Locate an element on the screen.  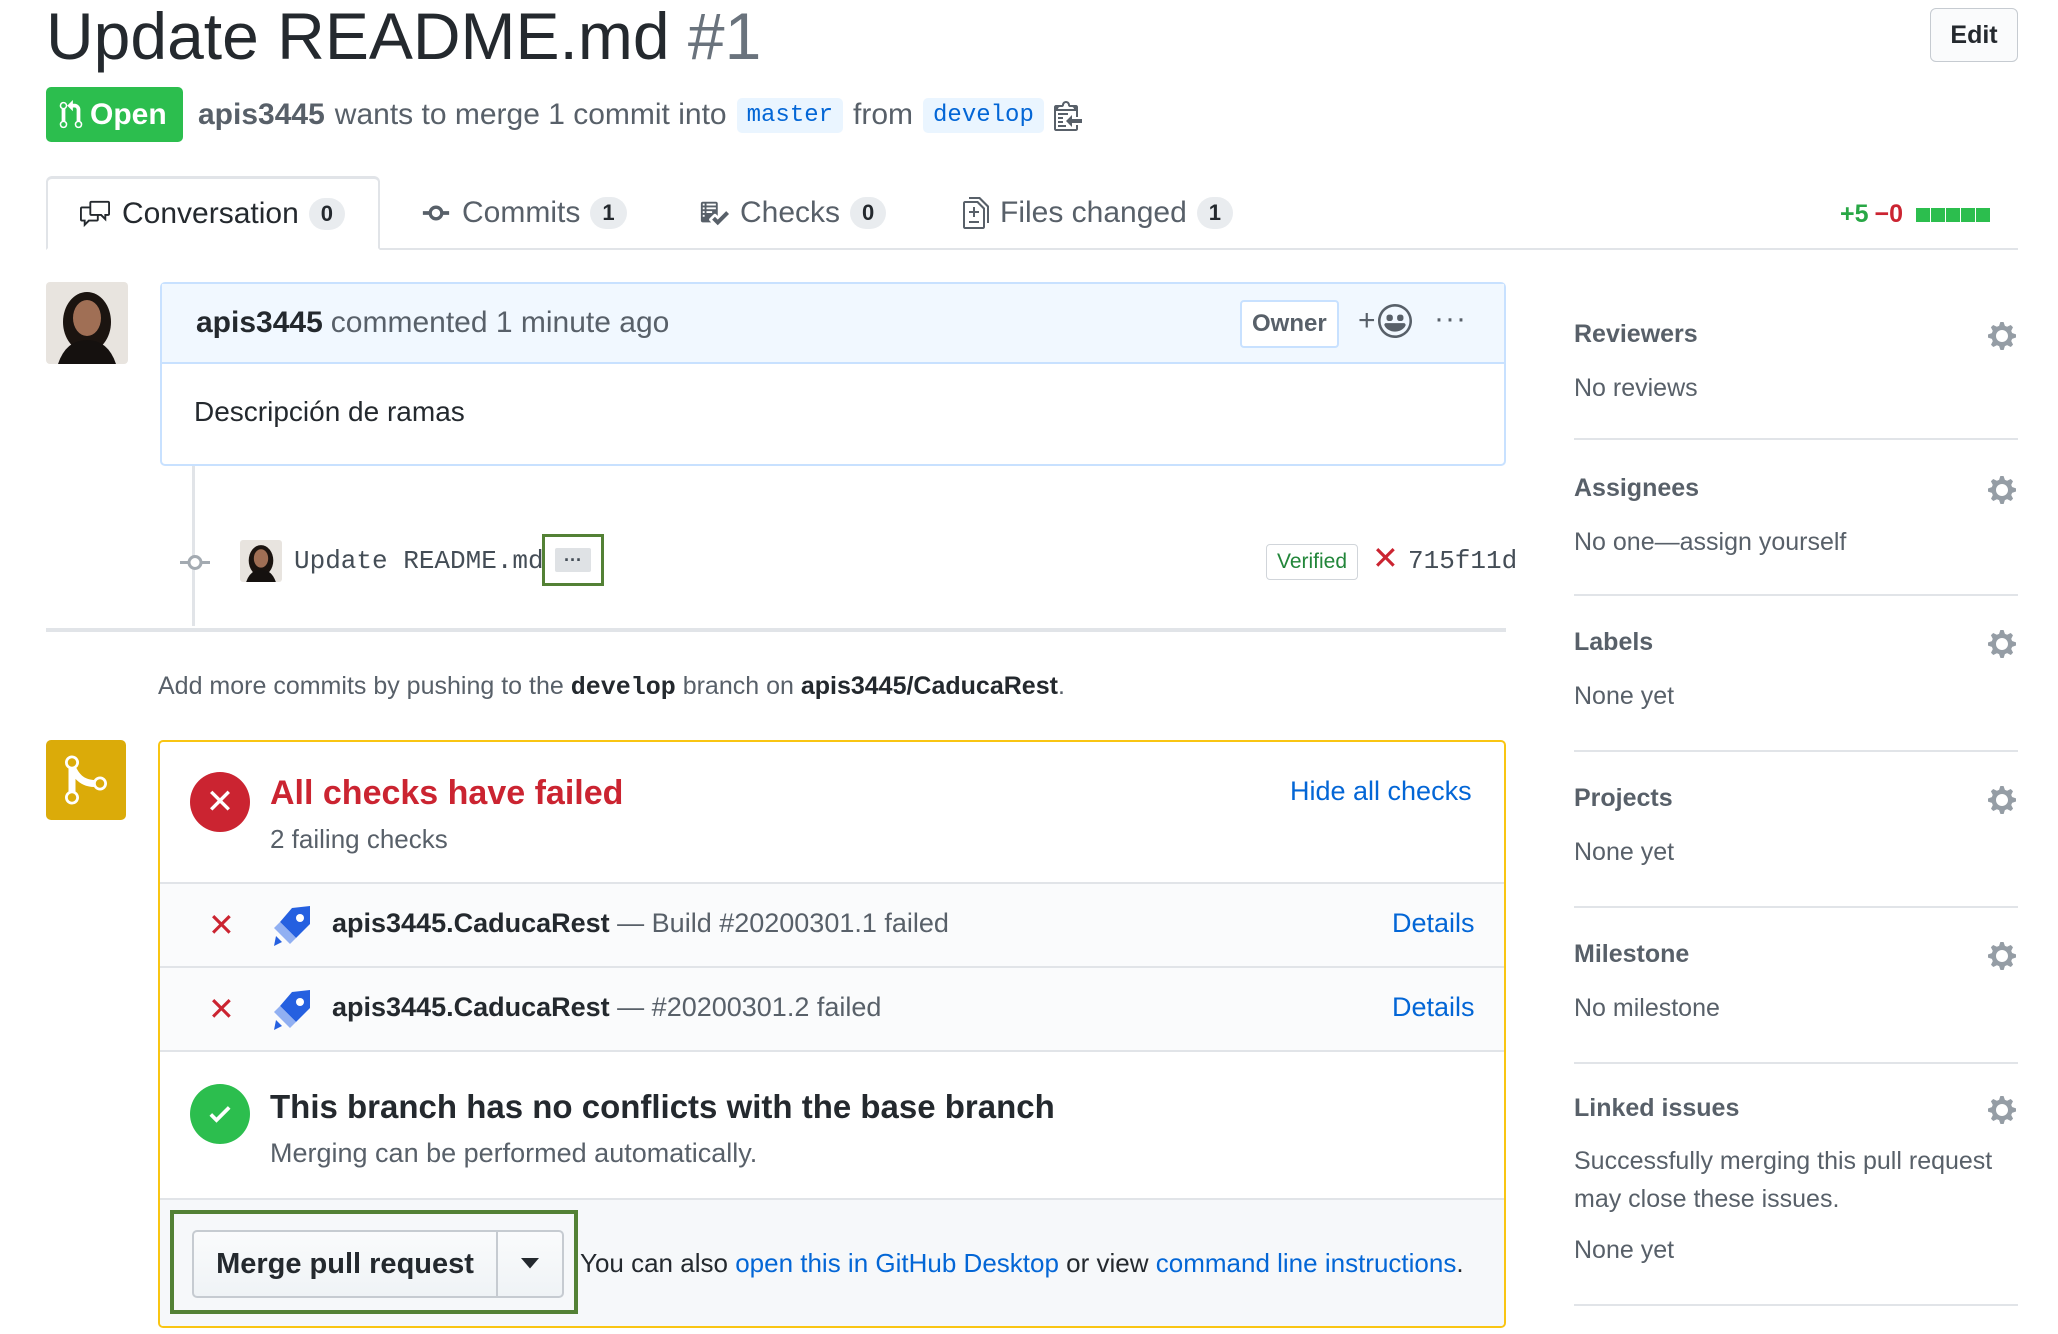
hide-checks-link: Hide all checks is located at coordinates (1381, 791).